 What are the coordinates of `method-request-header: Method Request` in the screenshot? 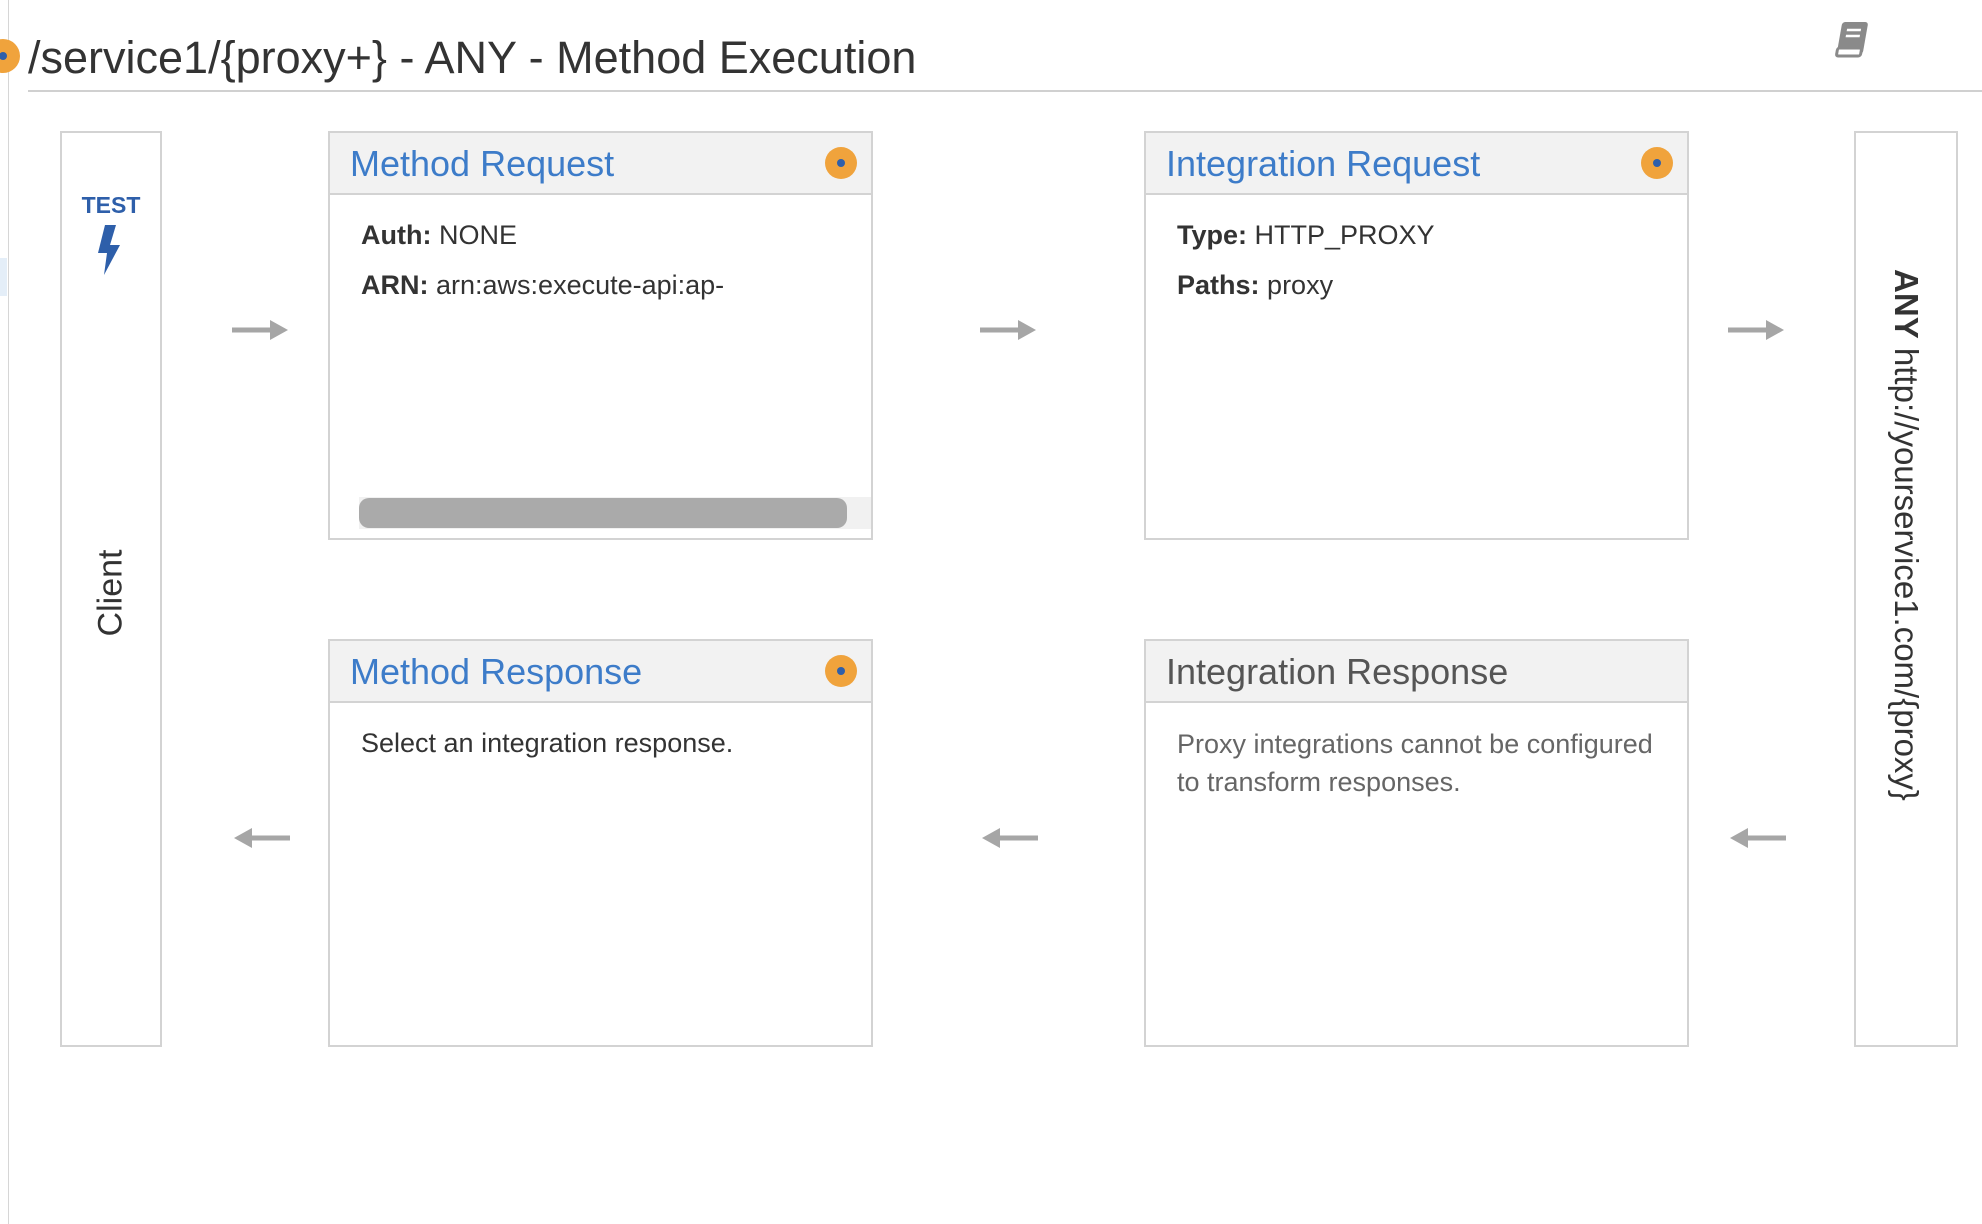 It's located at (600, 164).